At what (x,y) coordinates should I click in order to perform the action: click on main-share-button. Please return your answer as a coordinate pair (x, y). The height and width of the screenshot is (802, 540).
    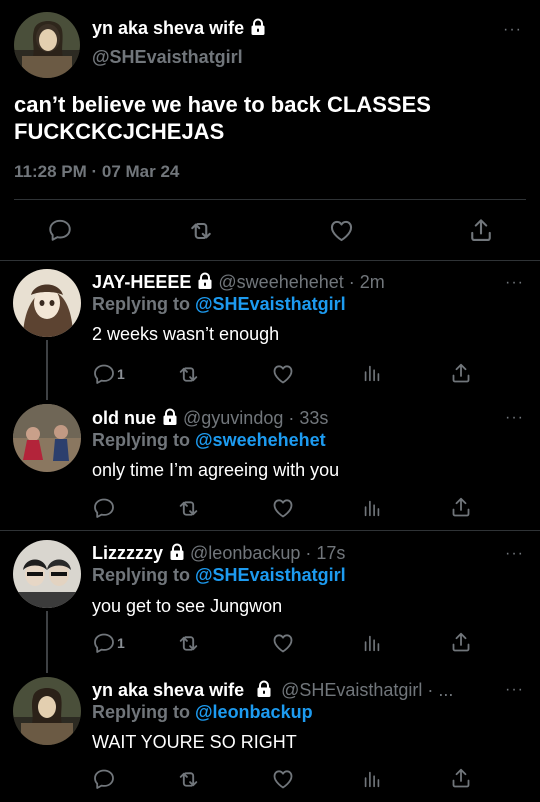
    Looking at the image, I should click on (481, 230).